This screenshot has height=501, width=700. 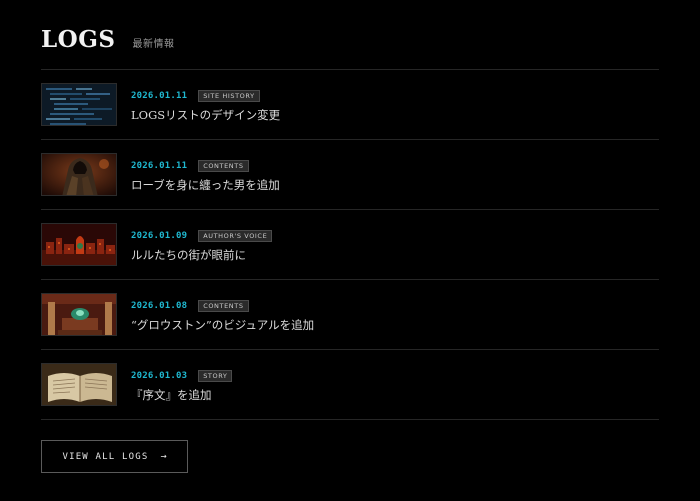 What do you see at coordinates (159, 376) in the screenshot?
I see `log-date: 2026.01.03` at bounding box center [159, 376].